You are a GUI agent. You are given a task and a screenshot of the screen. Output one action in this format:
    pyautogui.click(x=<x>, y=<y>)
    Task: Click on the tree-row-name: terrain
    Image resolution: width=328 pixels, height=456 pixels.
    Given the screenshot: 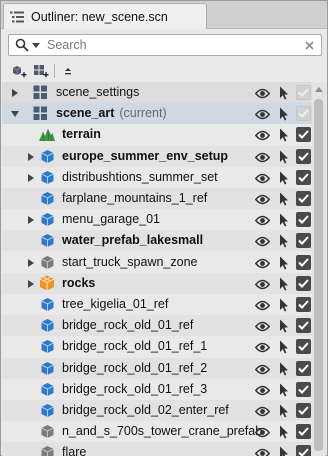 What is the action you would take?
    pyautogui.click(x=81, y=134)
    